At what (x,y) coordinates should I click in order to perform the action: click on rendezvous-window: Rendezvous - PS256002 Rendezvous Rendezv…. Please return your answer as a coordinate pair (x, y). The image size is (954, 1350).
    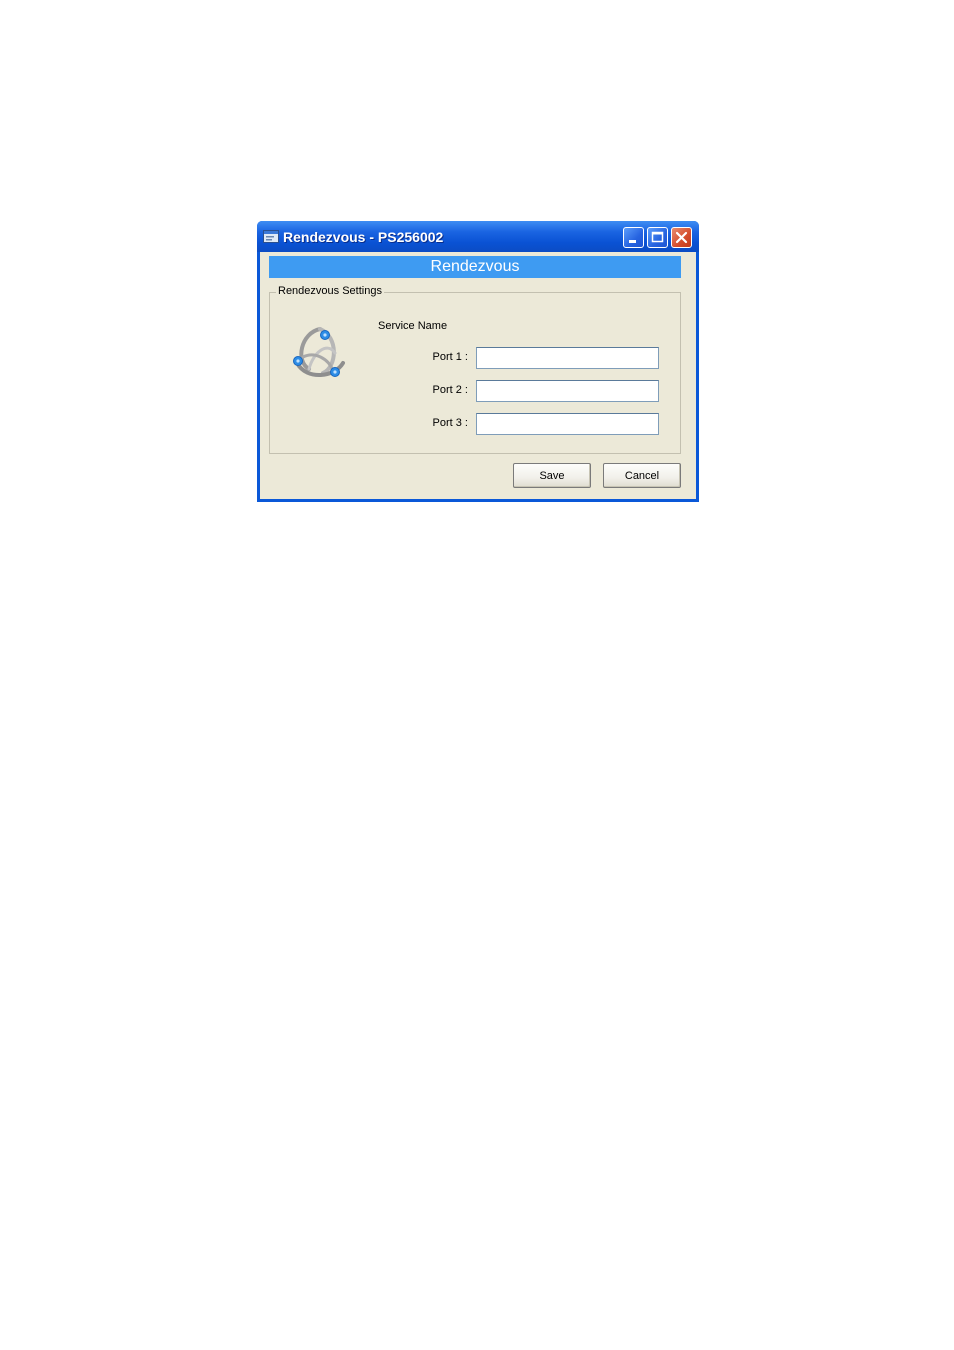
    Looking at the image, I should click on (478, 361).